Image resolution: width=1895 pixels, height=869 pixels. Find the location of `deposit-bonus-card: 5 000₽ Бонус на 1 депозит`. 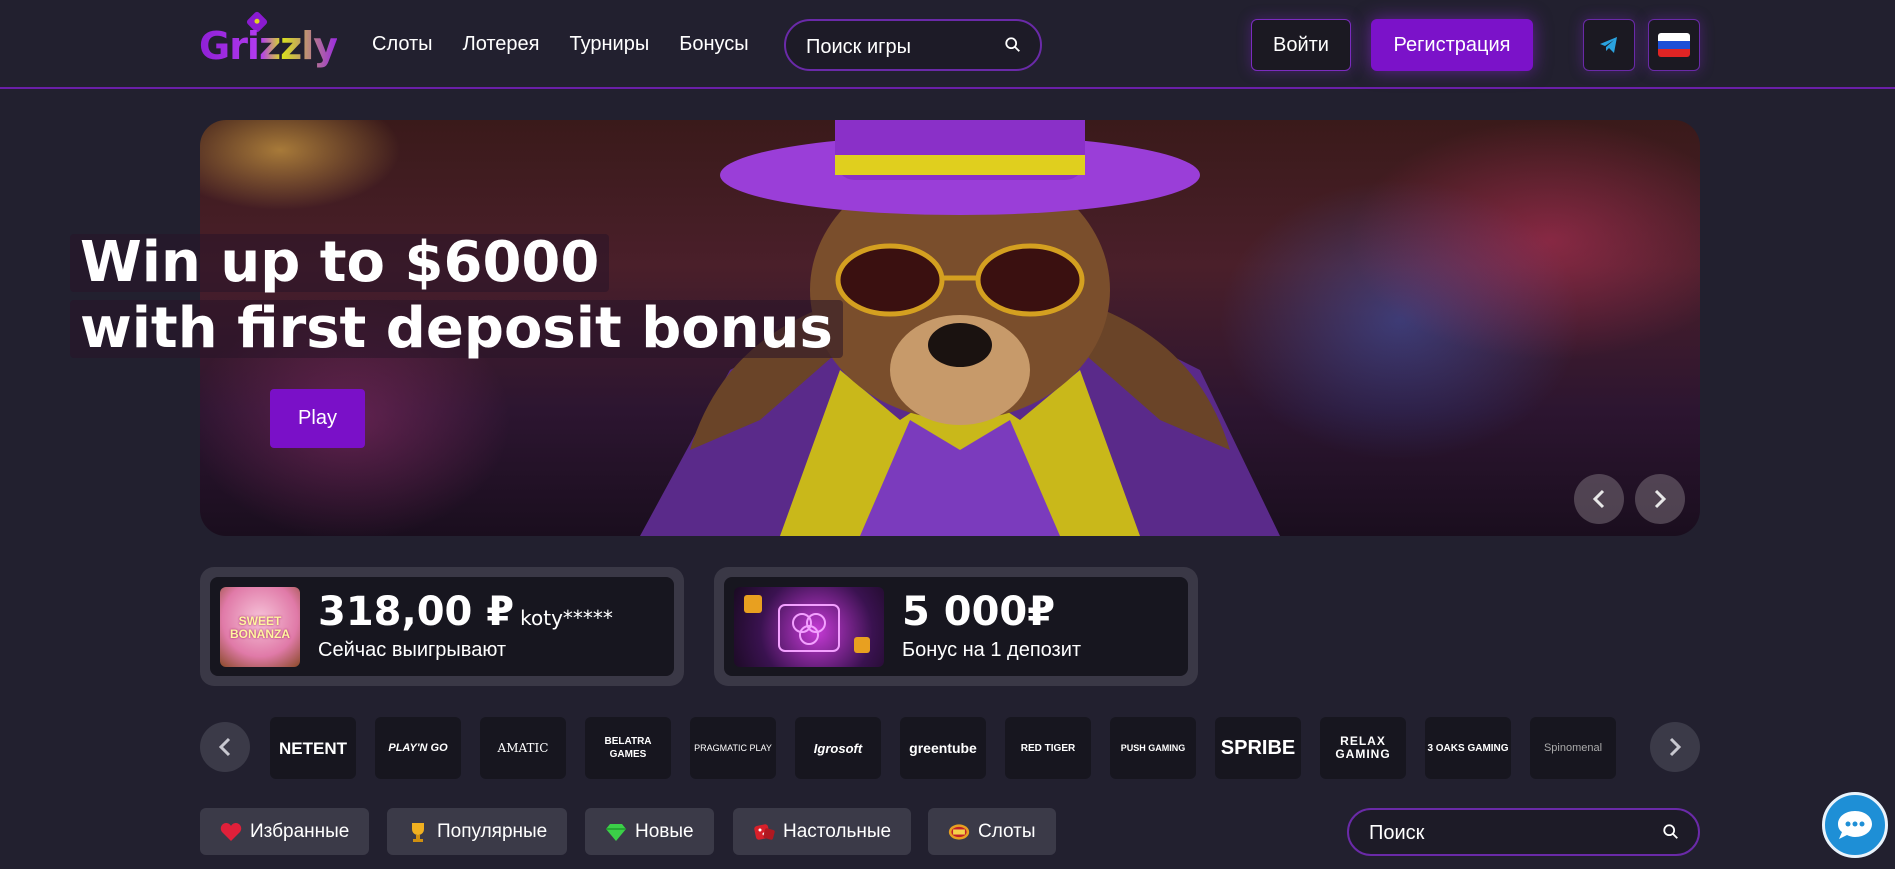

deposit-bonus-card: 5 000₽ Бонус на 1 депозит is located at coordinates (956, 626).